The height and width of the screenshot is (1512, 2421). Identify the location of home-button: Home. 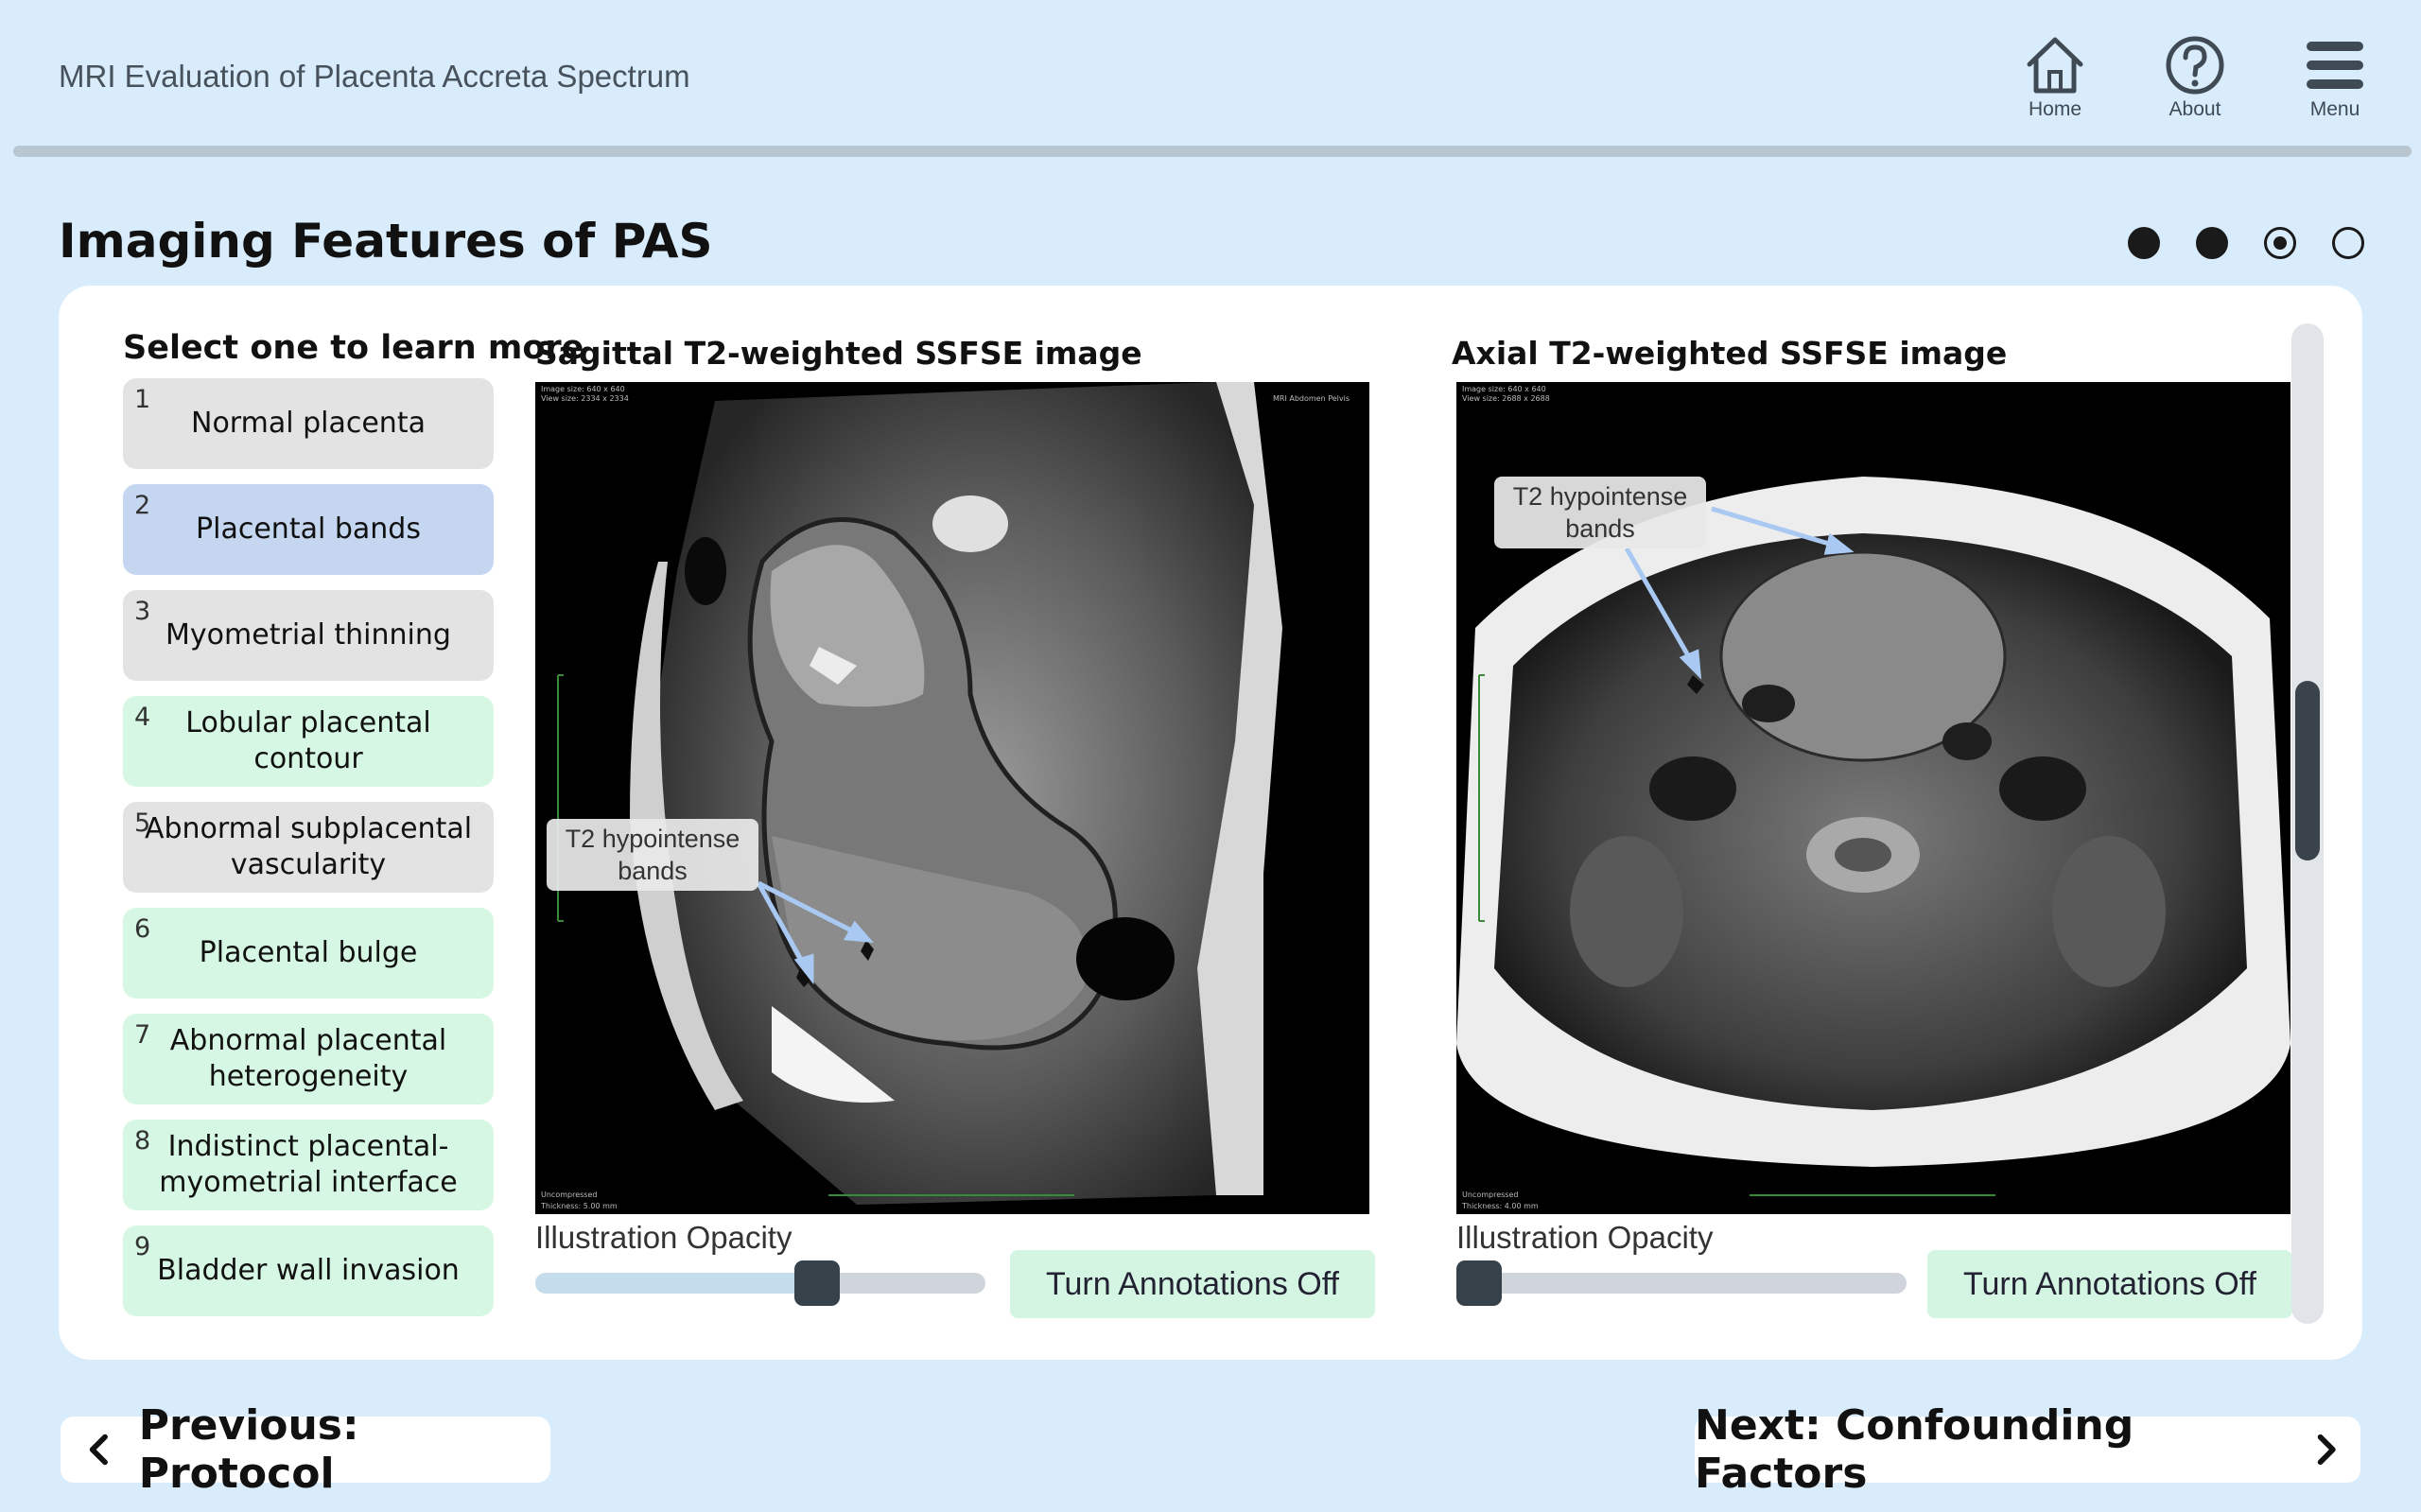
(2055, 77).